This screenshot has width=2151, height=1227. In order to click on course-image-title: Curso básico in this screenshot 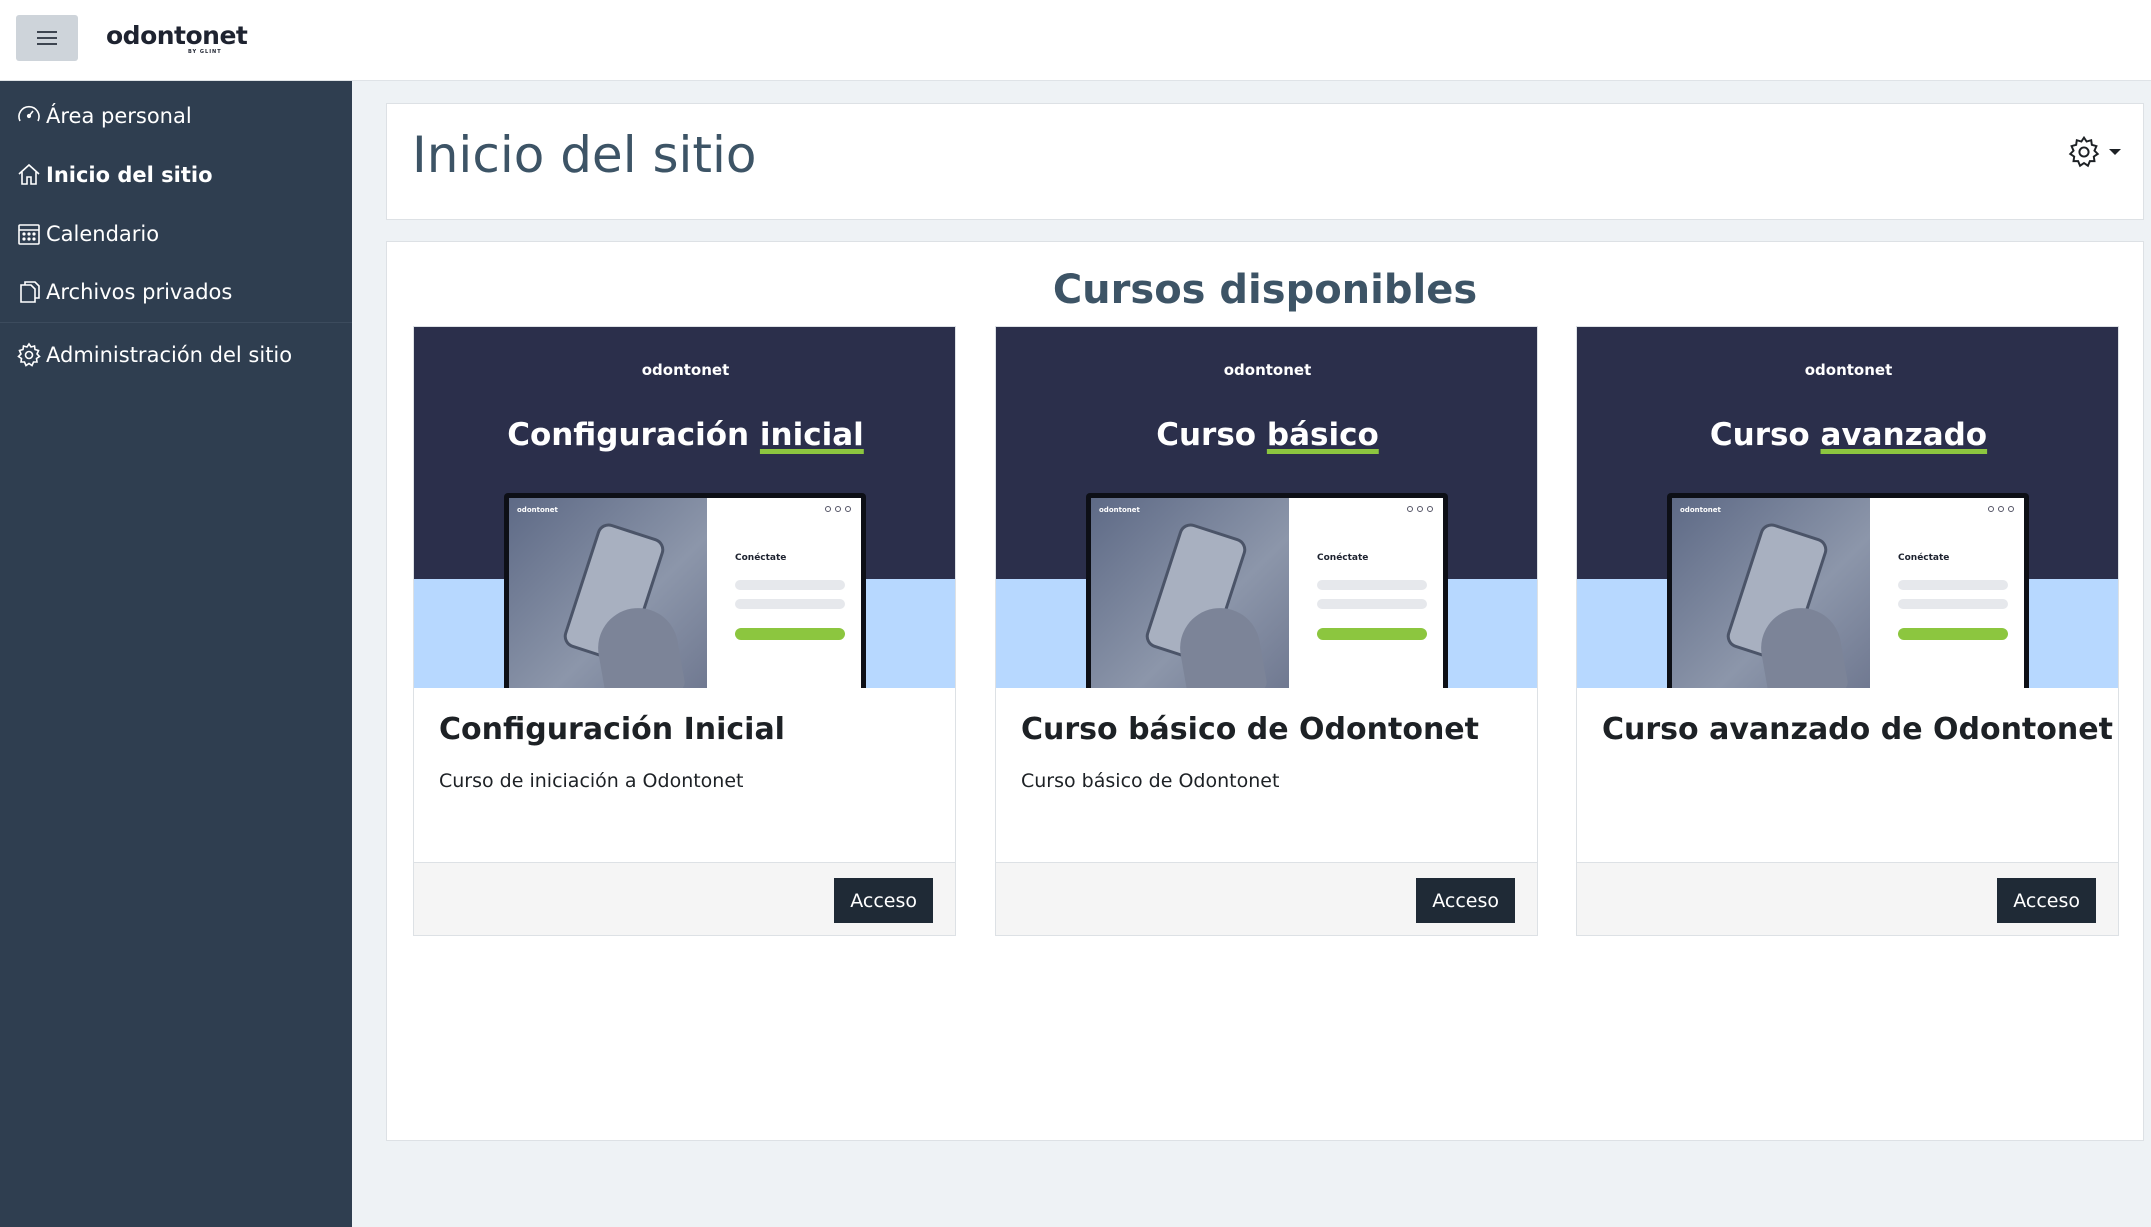, I will do `click(1266, 435)`.